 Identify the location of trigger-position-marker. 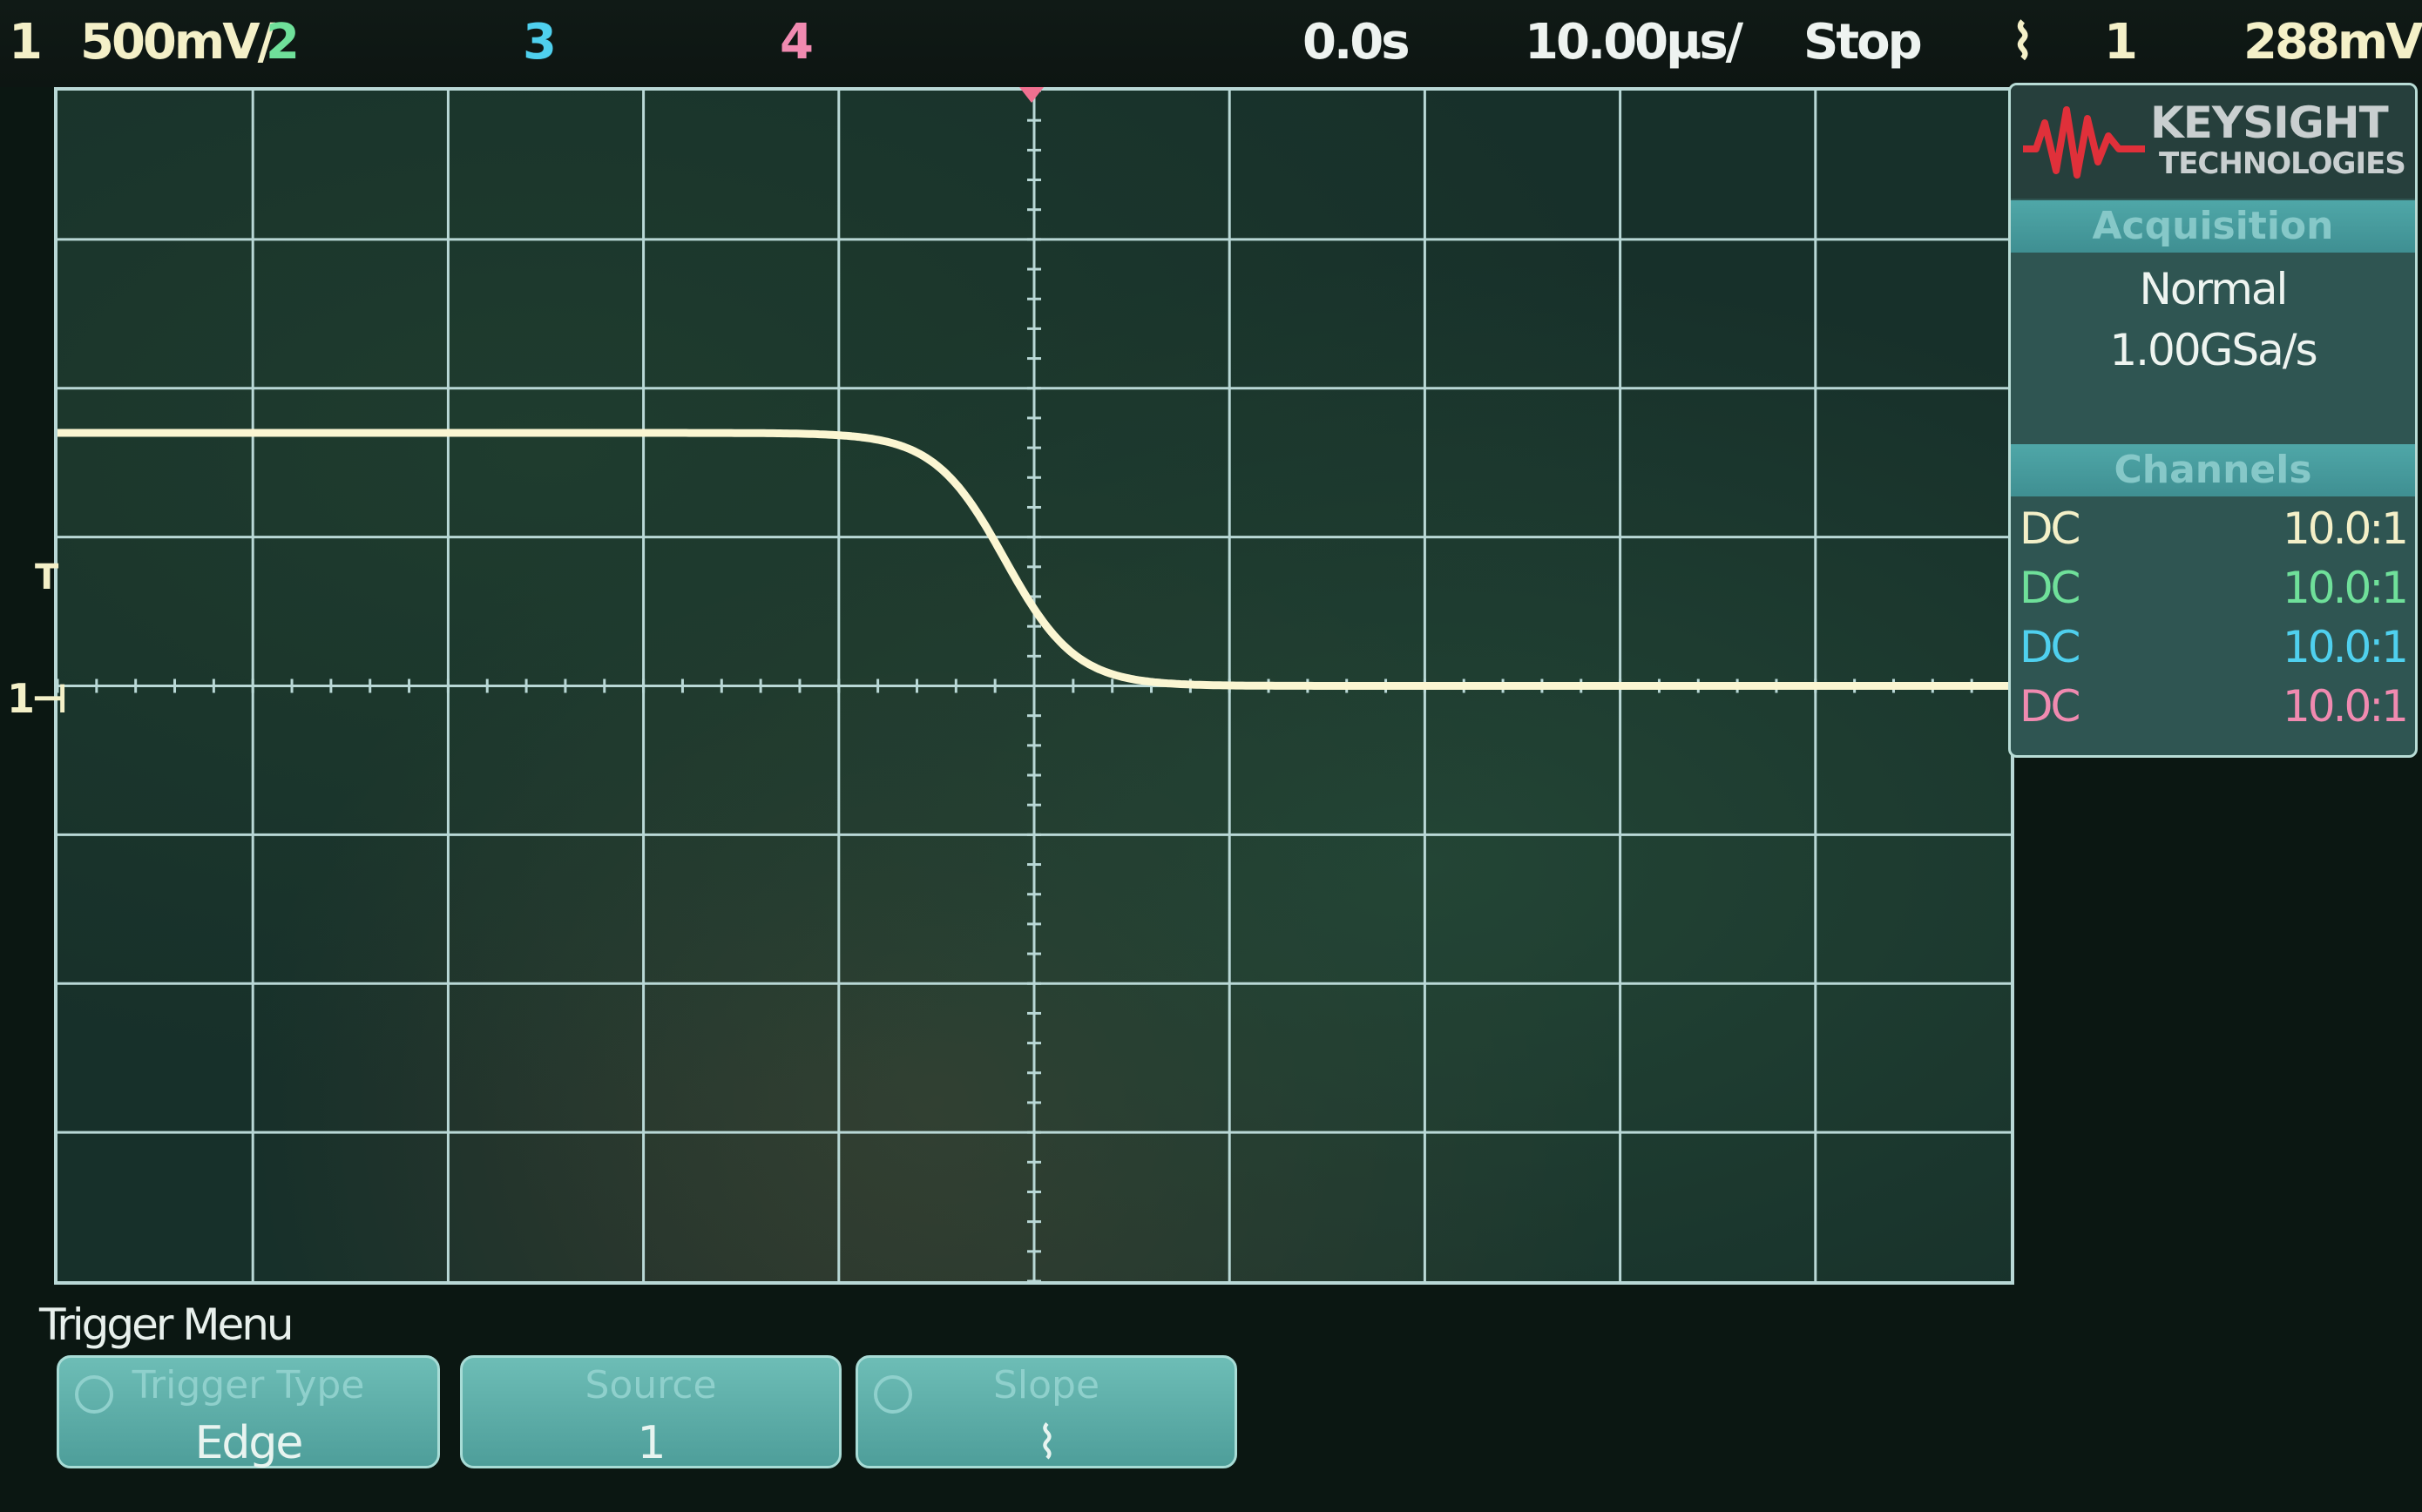
(1031, 95).